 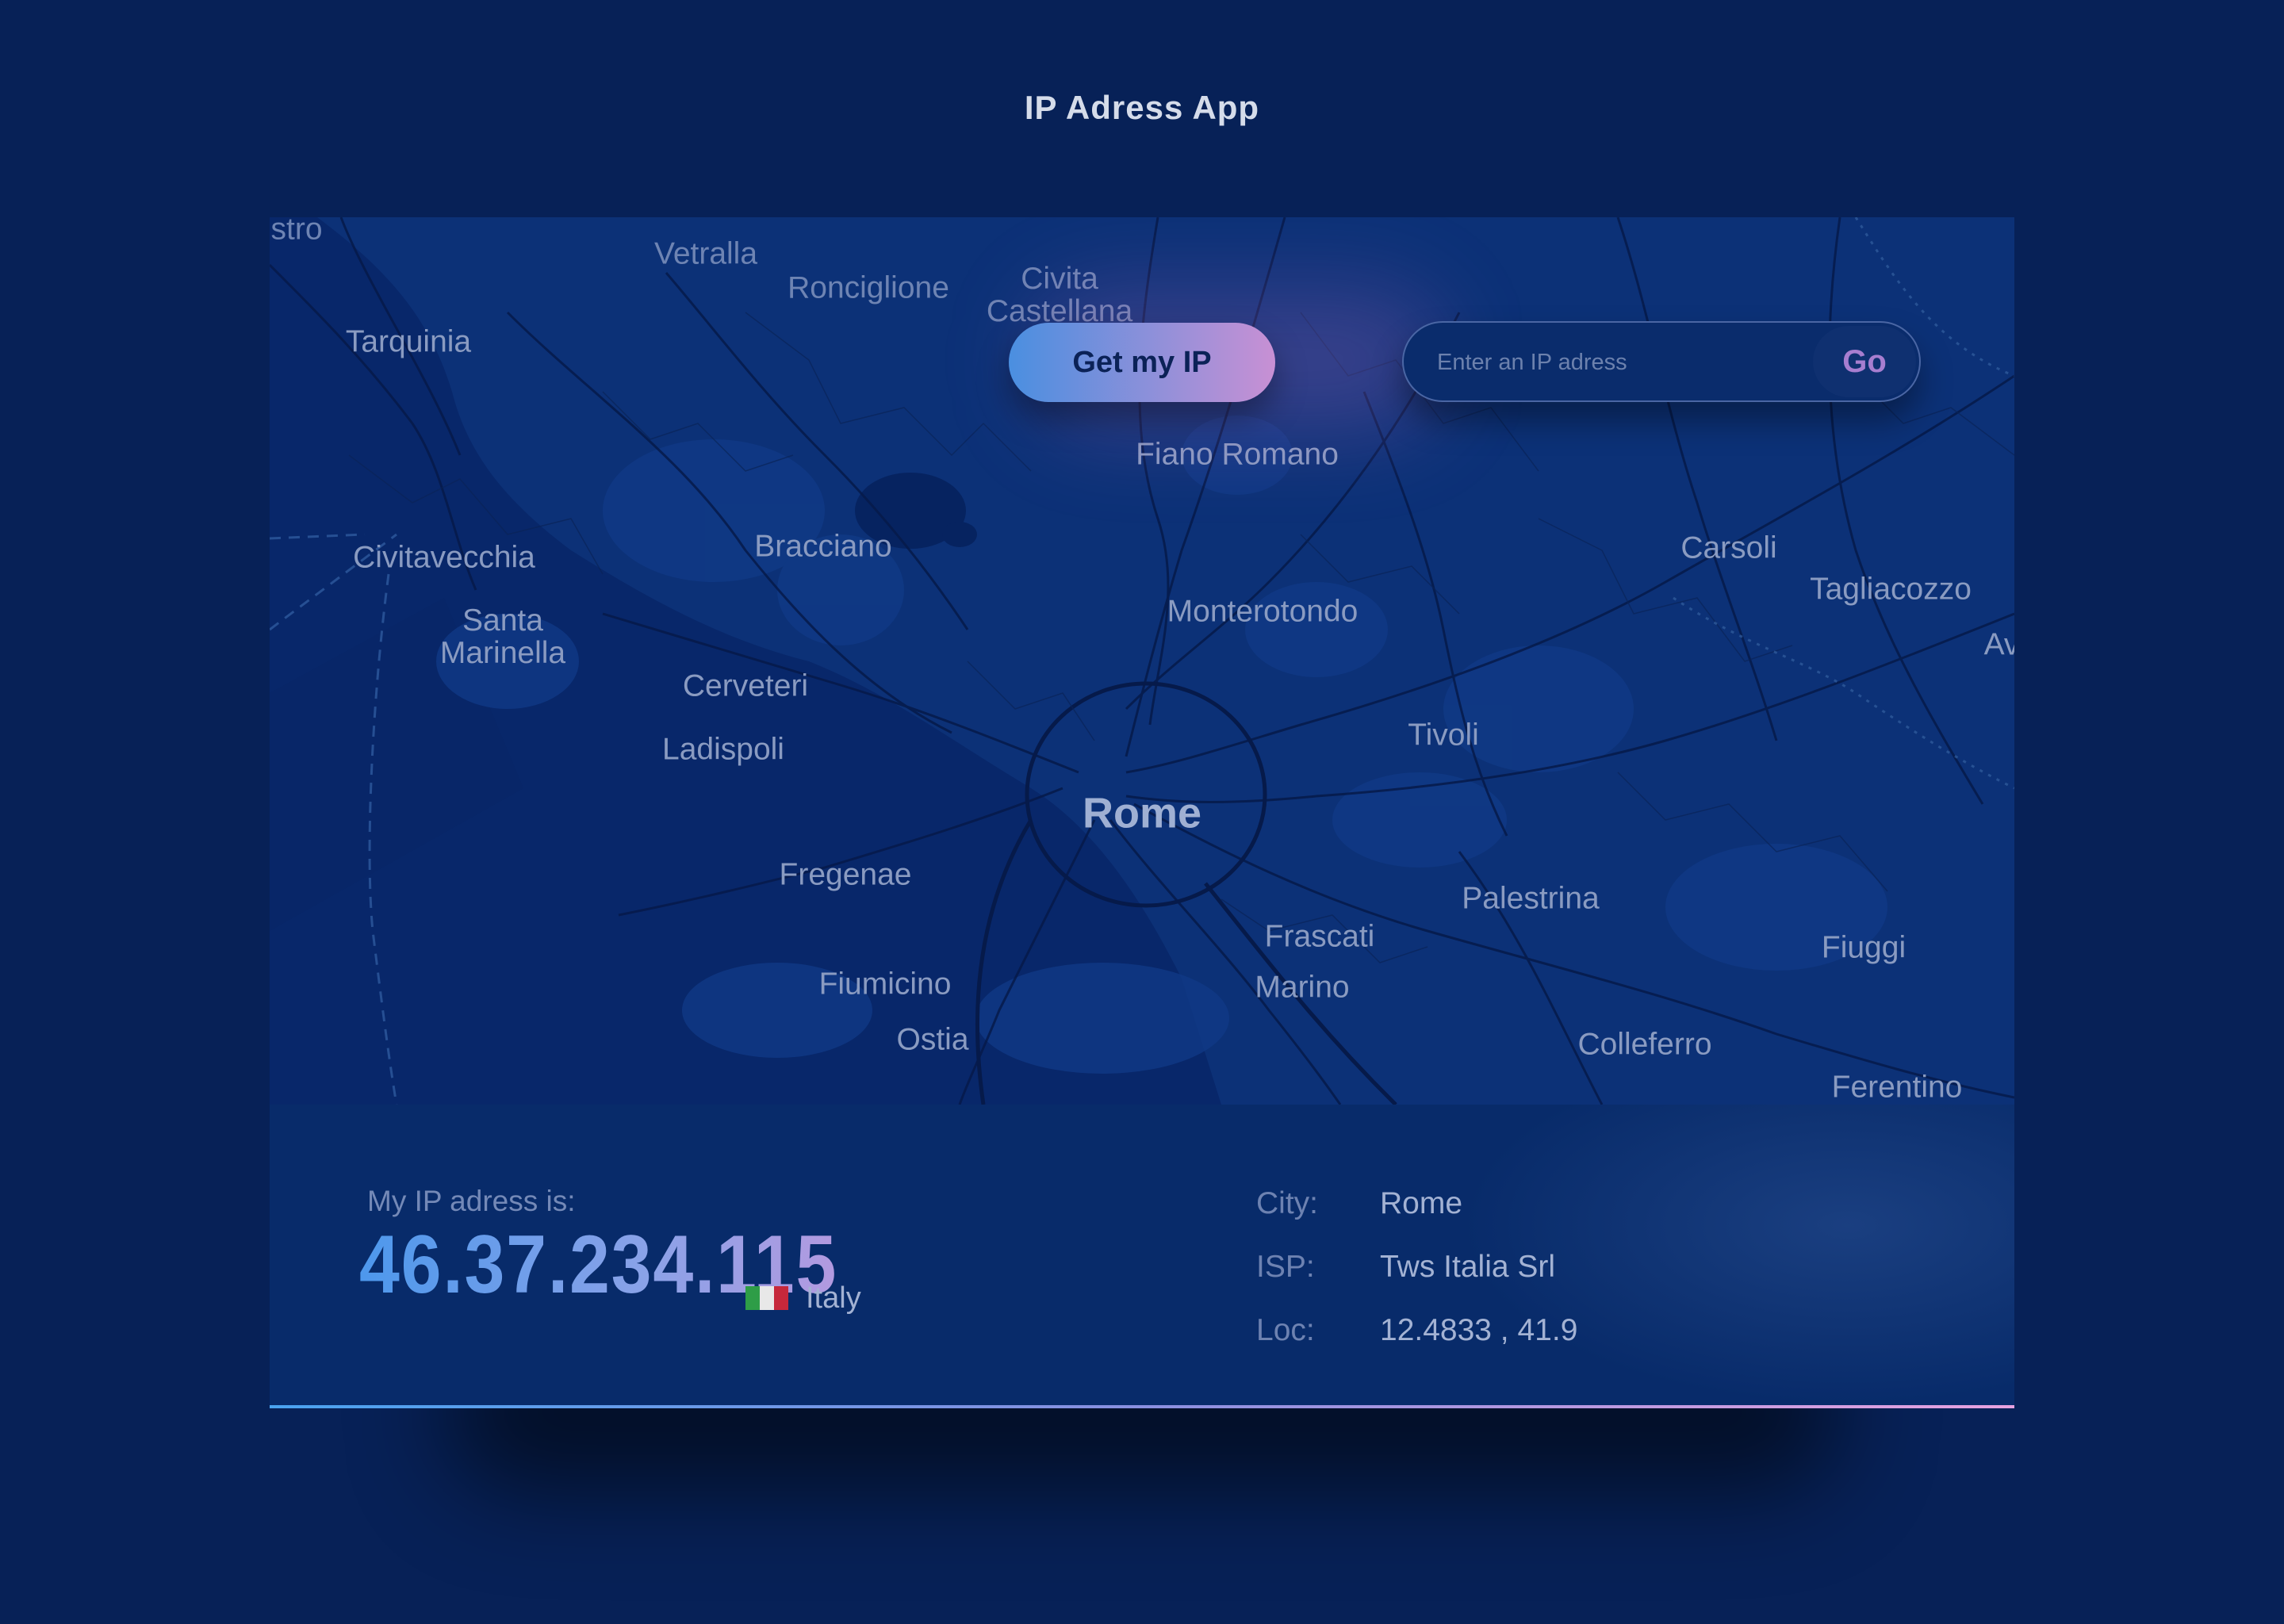 What do you see at coordinates (803, 1298) in the screenshot?
I see `country: Italy` at bounding box center [803, 1298].